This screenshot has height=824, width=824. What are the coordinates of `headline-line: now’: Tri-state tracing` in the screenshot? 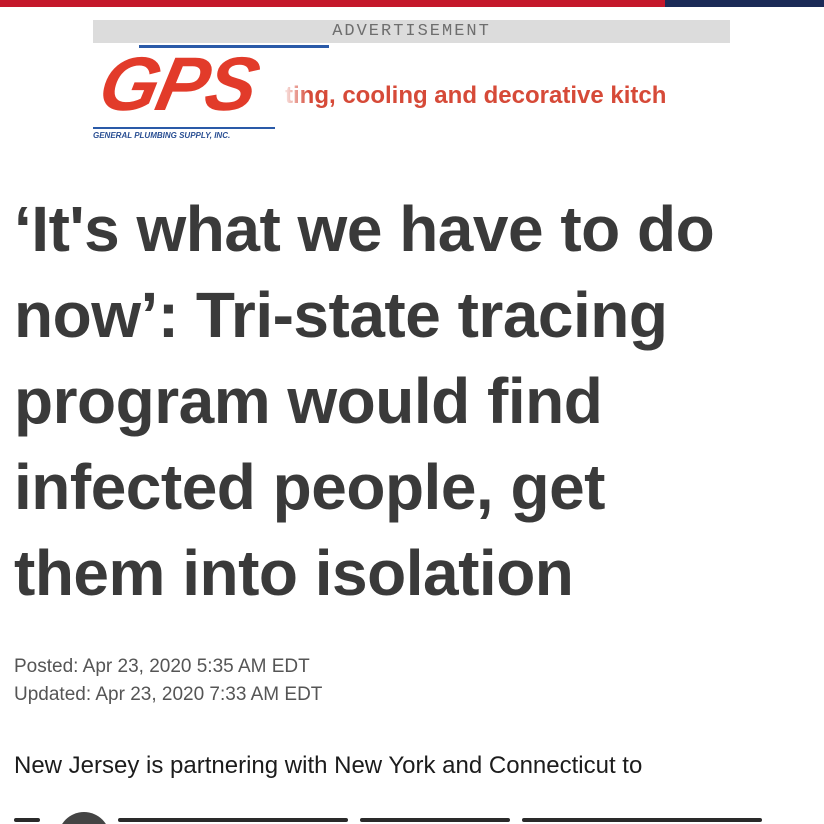 It's located at (341, 315).